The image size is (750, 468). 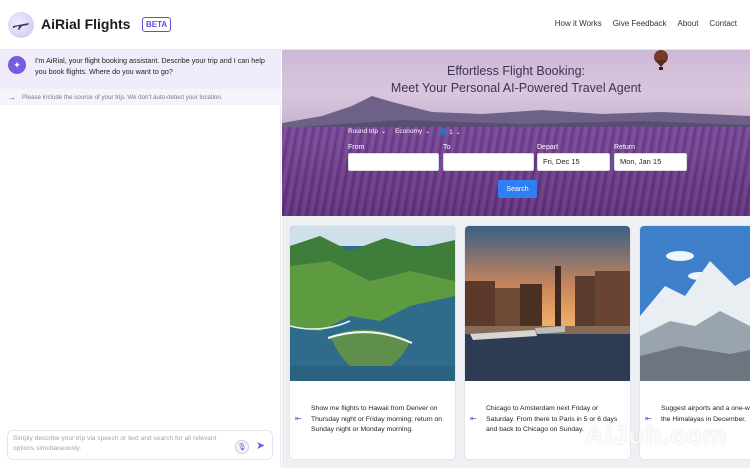 What do you see at coordinates (12, 97) in the screenshot?
I see `arrow-right-icon: →` at bounding box center [12, 97].